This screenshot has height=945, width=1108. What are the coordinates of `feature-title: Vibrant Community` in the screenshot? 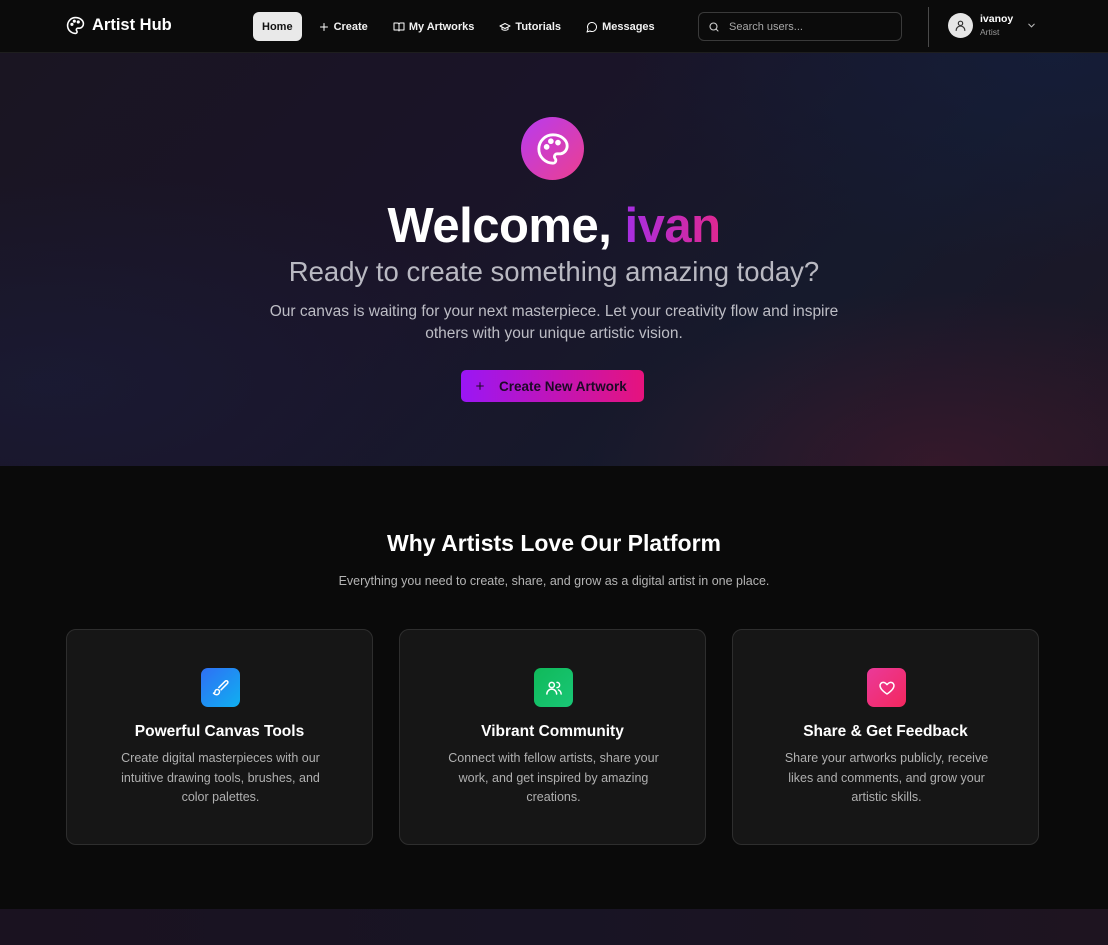 It's located at (552, 731).